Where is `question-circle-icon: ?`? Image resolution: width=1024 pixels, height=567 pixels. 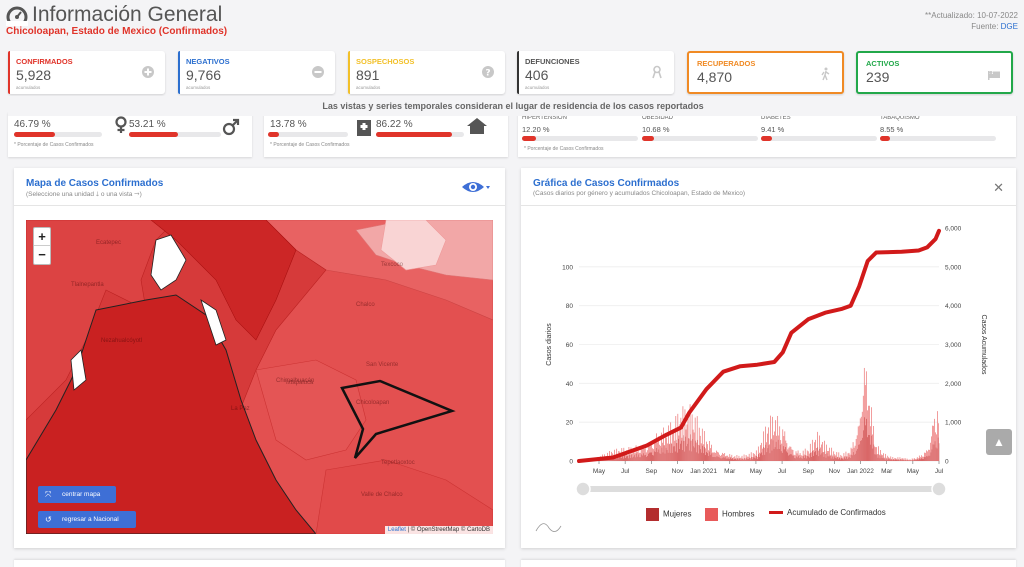
question-circle-icon: ? is located at coordinates (488, 72).